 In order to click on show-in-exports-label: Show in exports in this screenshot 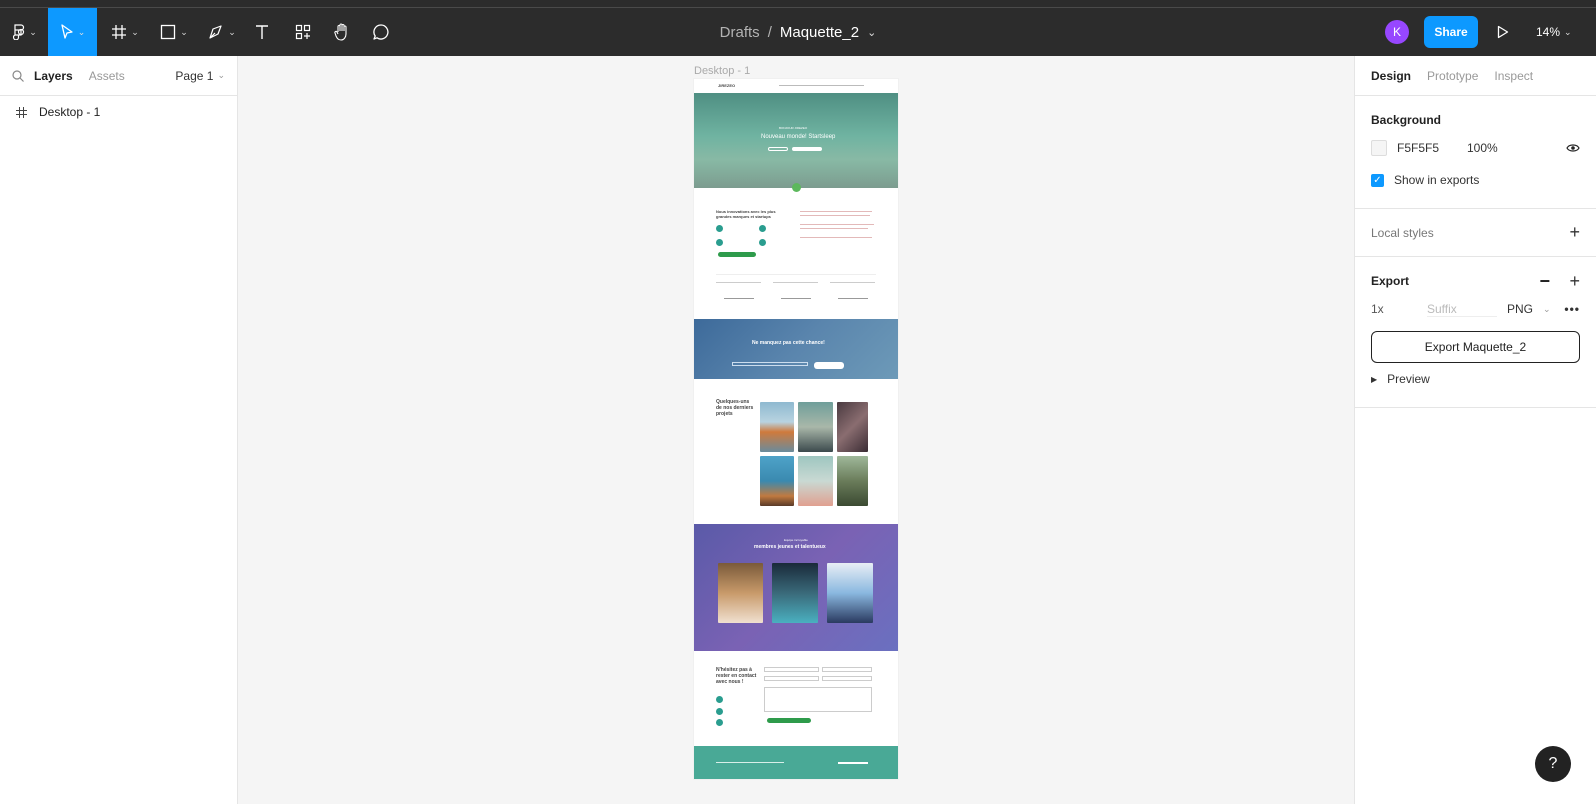, I will do `click(1437, 180)`.